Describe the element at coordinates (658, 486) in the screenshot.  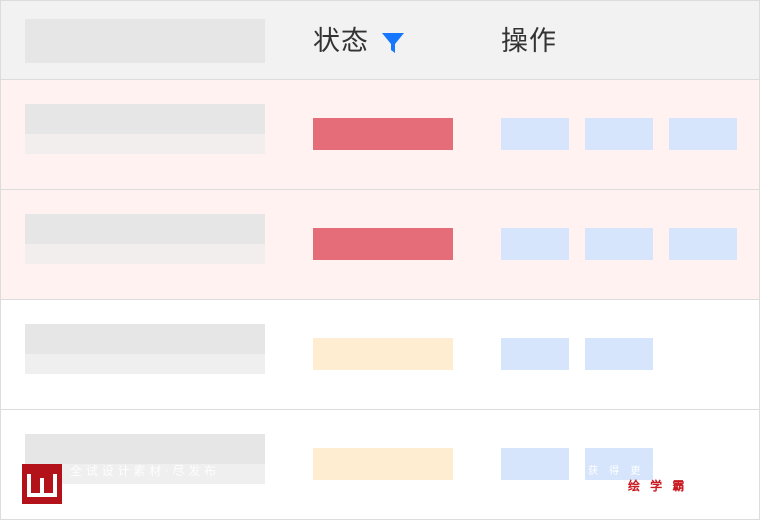
I see `watermark-brand: 绘 学 霸` at that location.